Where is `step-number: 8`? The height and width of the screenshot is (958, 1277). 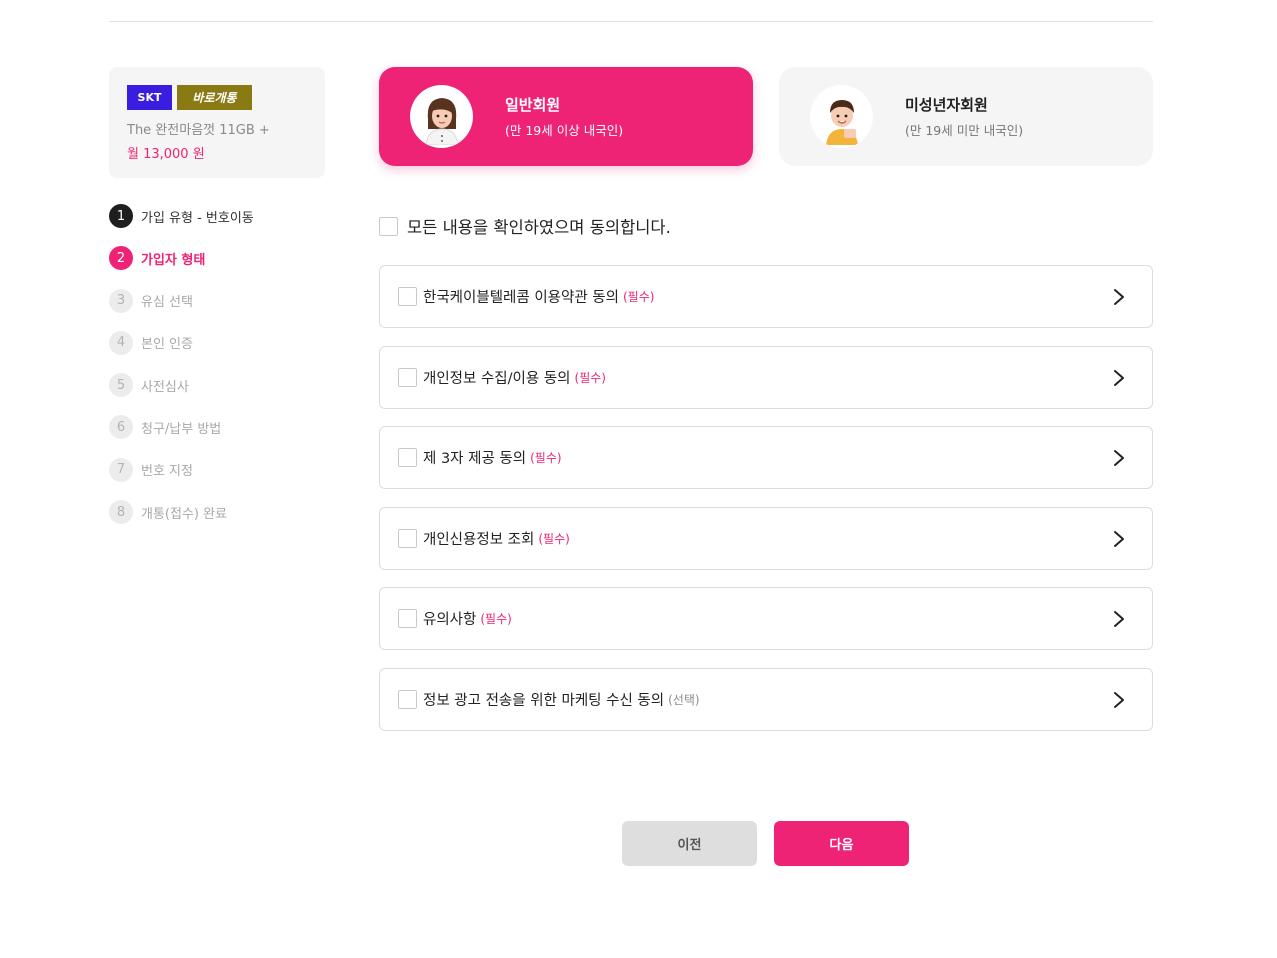 step-number: 8 is located at coordinates (121, 512).